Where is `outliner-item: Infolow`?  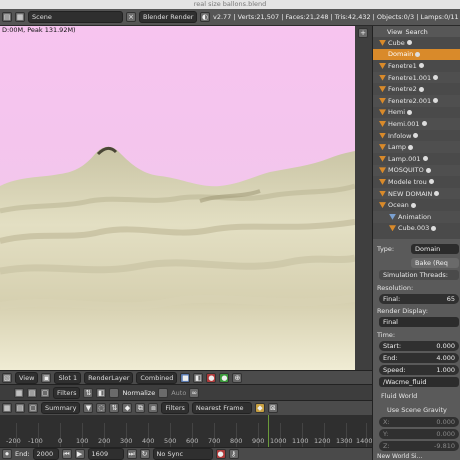
outliner-item: Infolow is located at coordinates (416, 136).